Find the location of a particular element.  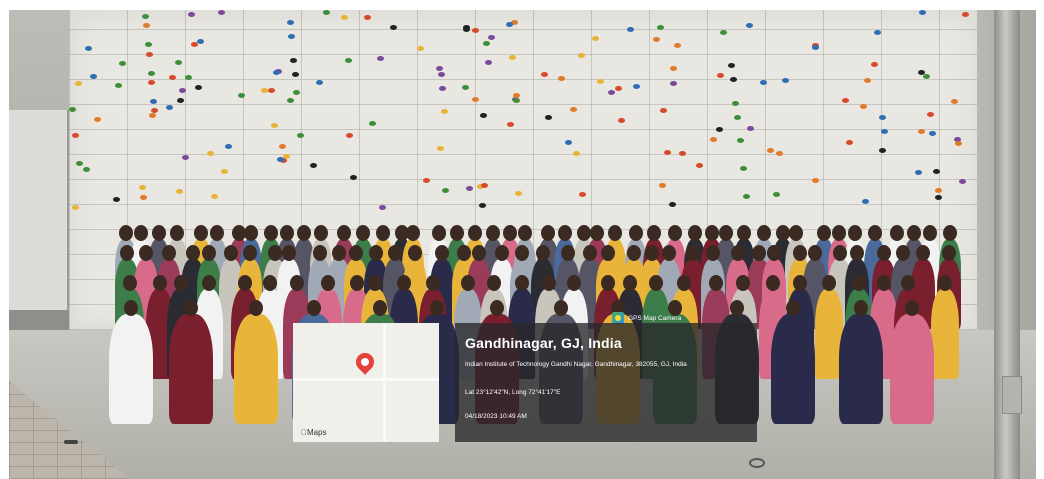

gps-app-name: GPS Map Camera is located at coordinates (655, 318).